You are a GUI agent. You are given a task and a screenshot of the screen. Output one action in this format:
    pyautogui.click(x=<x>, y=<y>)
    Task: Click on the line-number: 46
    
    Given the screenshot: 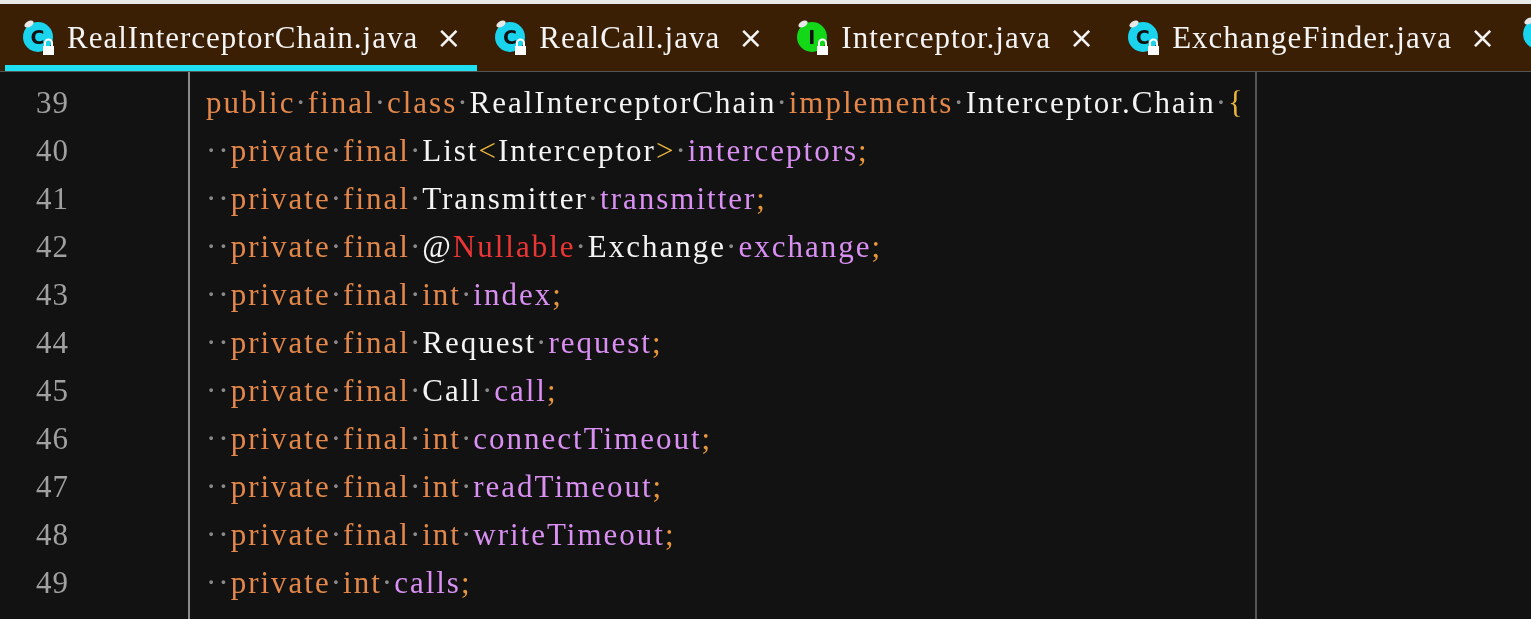 What is the action you would take?
    pyautogui.click(x=52, y=439)
    